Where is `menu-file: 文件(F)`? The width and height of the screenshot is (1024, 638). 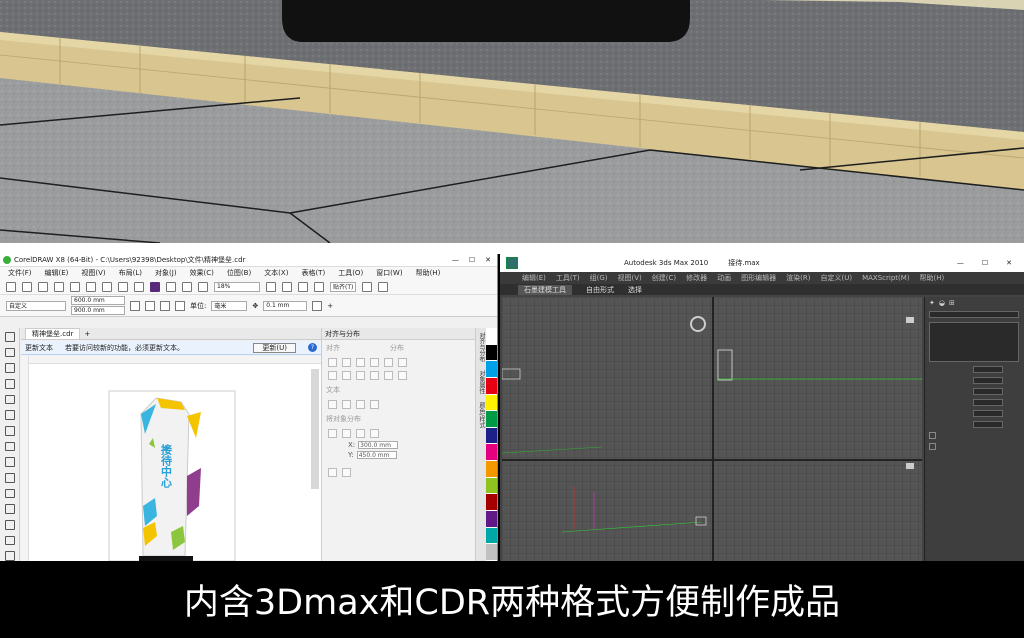 menu-file: 文件(F) is located at coordinates (20, 273).